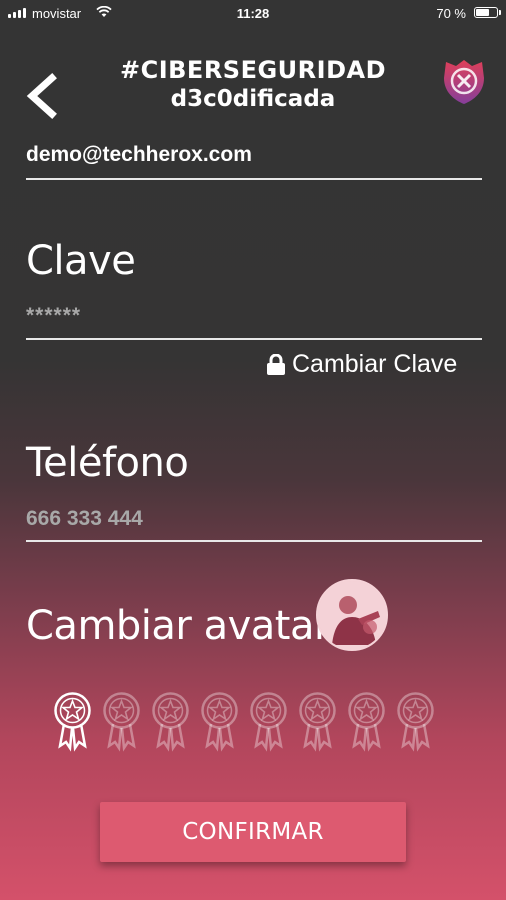  What do you see at coordinates (253, 832) in the screenshot?
I see `confirm-button: CONFIRMAR` at bounding box center [253, 832].